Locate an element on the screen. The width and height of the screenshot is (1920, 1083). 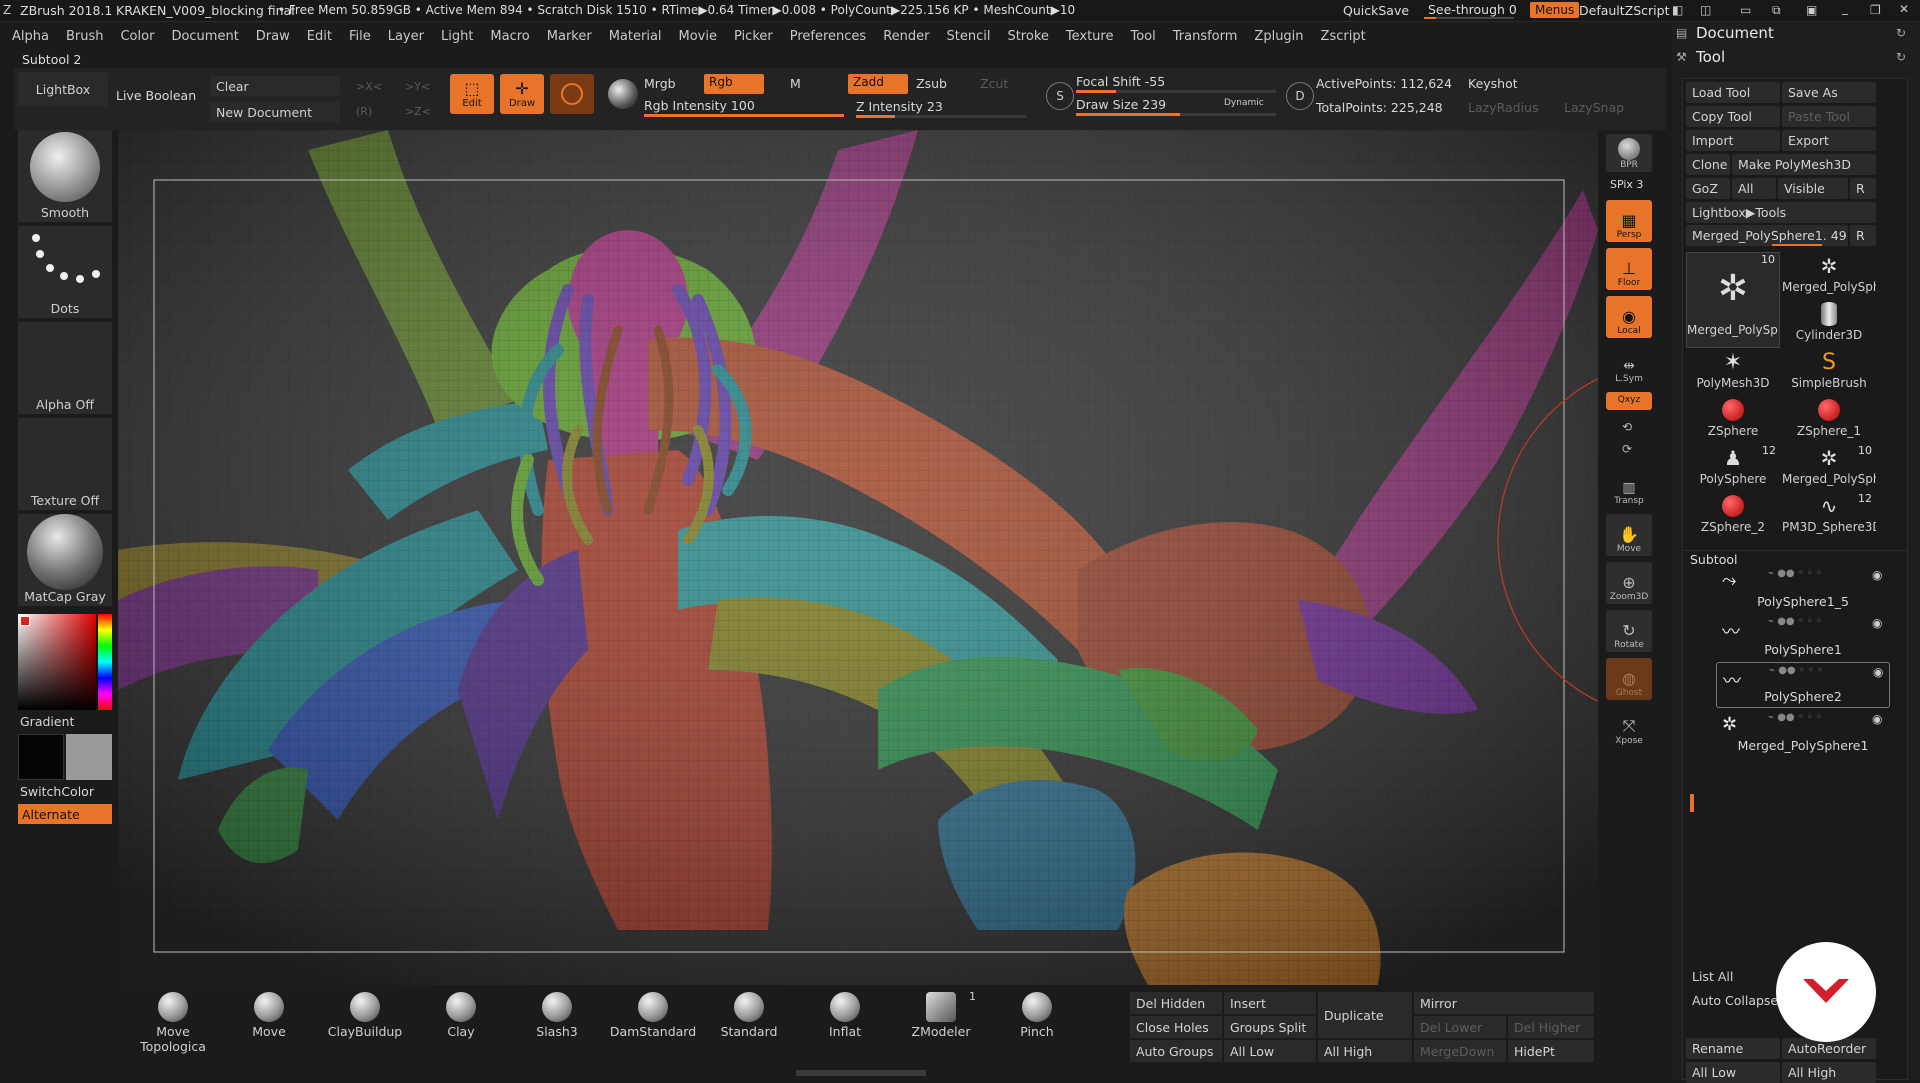
material-sphere-icon is located at coordinates (623, 94).